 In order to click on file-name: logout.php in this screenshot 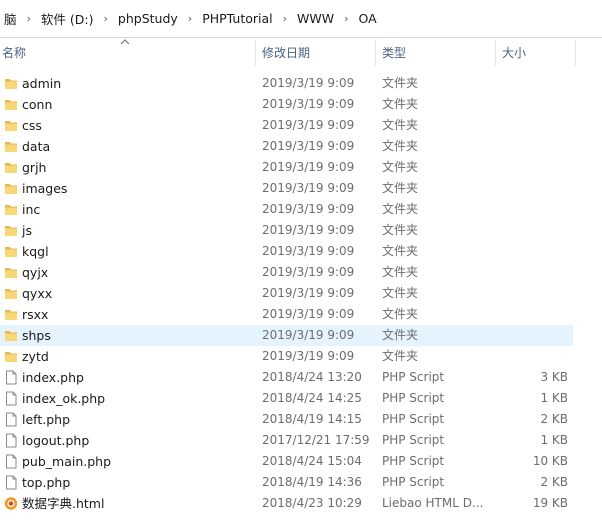, I will do `click(55, 440)`.